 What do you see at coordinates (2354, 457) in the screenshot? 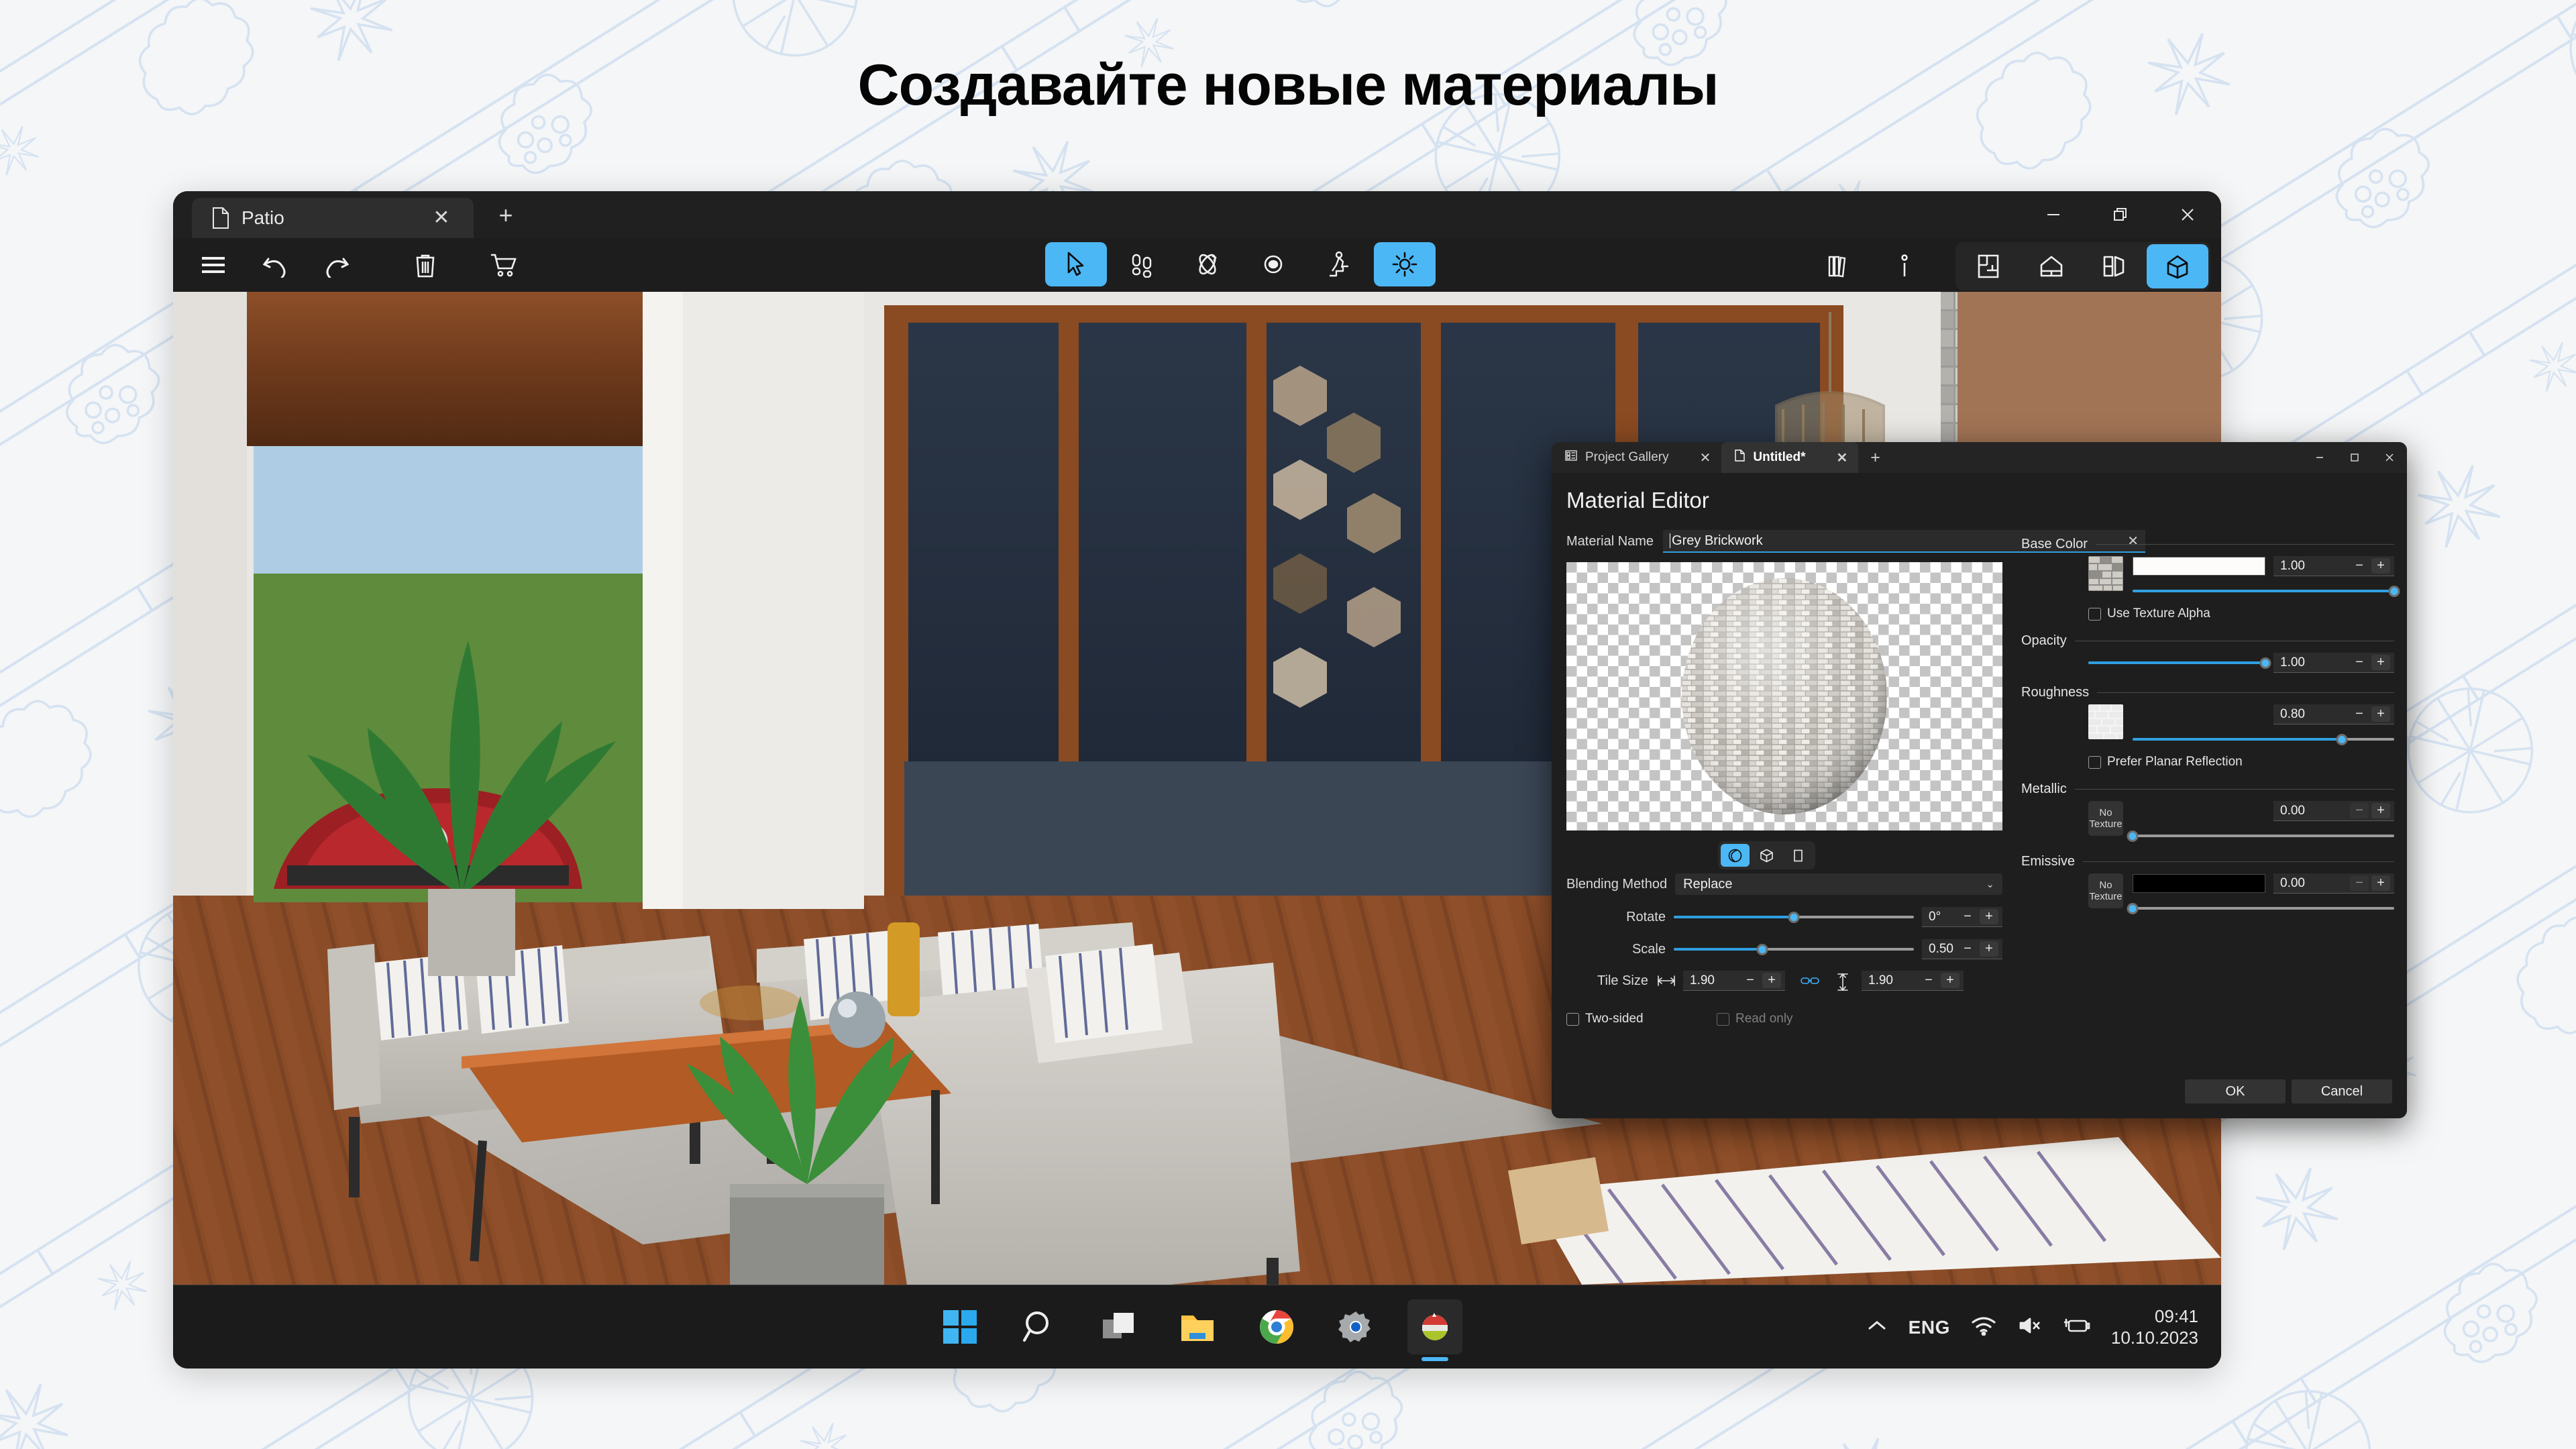
I see `maximize-button` at bounding box center [2354, 457].